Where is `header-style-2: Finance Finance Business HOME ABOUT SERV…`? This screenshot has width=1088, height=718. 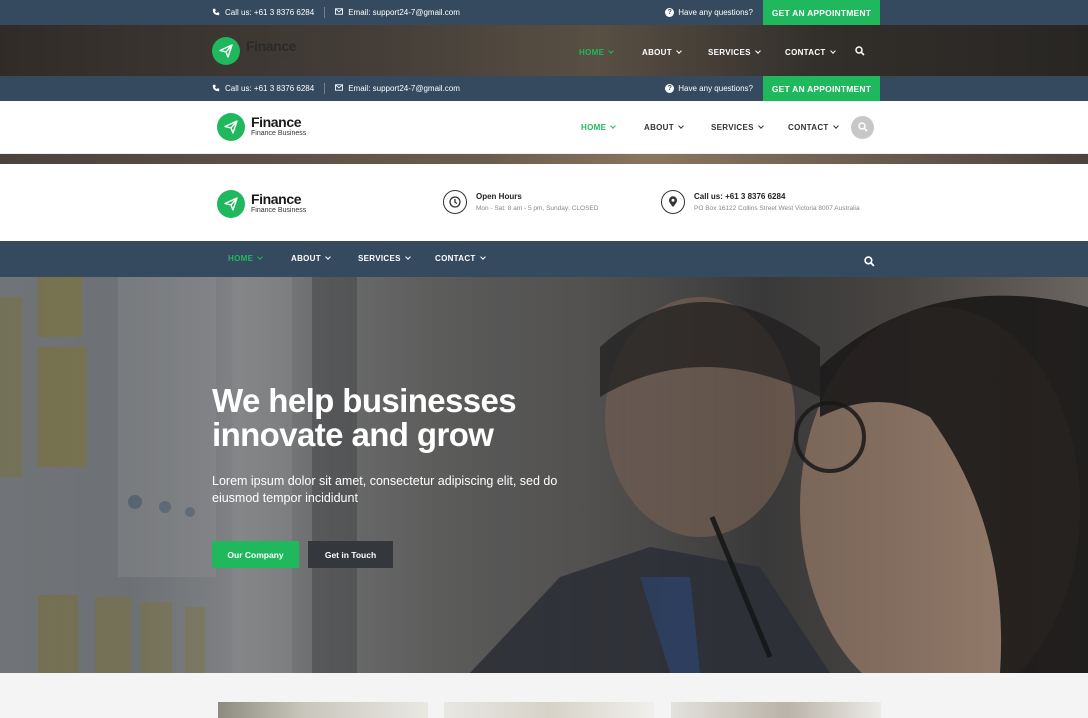
header-style-2: Finance Finance Business HOME ABOUT SERV… is located at coordinates (544, 127).